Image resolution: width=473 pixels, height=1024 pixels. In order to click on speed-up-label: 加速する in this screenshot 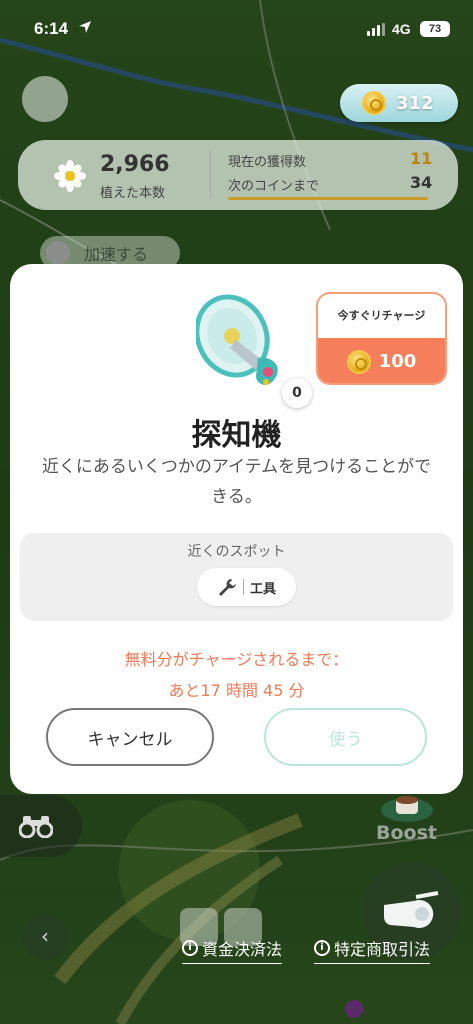, I will do `click(116, 254)`.